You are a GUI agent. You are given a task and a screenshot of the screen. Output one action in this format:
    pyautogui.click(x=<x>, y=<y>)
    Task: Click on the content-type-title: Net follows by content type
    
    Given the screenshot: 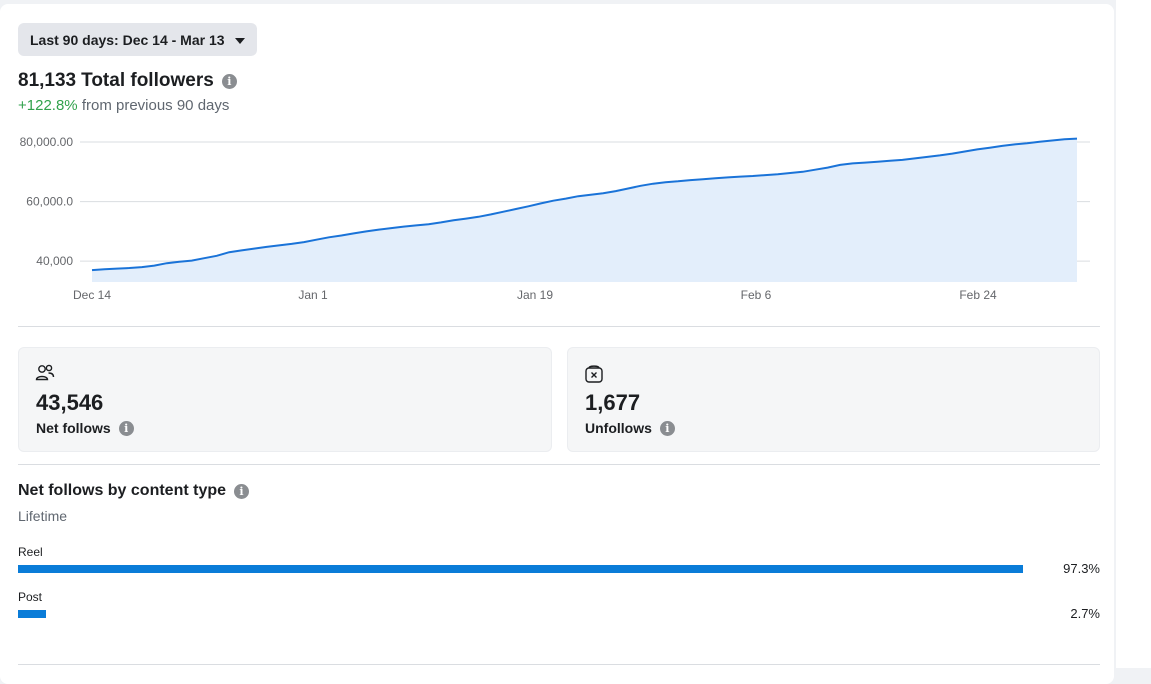 What is the action you would take?
    pyautogui.click(x=122, y=490)
    